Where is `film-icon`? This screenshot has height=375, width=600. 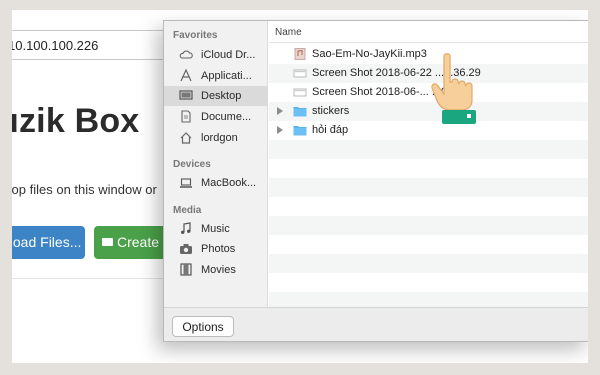
film-icon is located at coordinates (186, 269).